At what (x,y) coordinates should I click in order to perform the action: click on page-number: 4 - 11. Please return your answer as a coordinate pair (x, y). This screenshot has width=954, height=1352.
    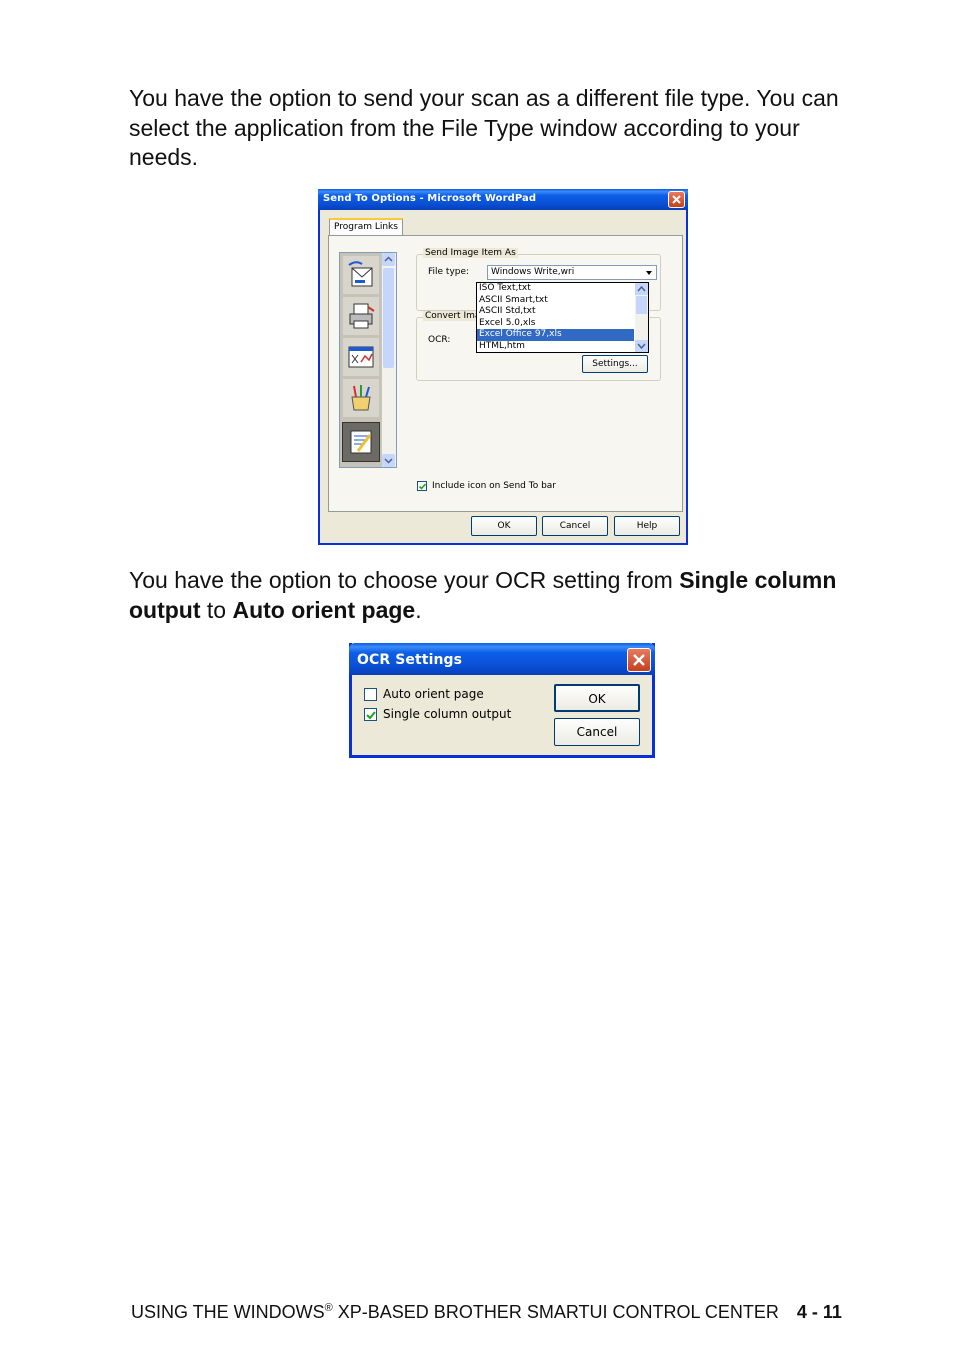
    Looking at the image, I should click on (819, 1312).